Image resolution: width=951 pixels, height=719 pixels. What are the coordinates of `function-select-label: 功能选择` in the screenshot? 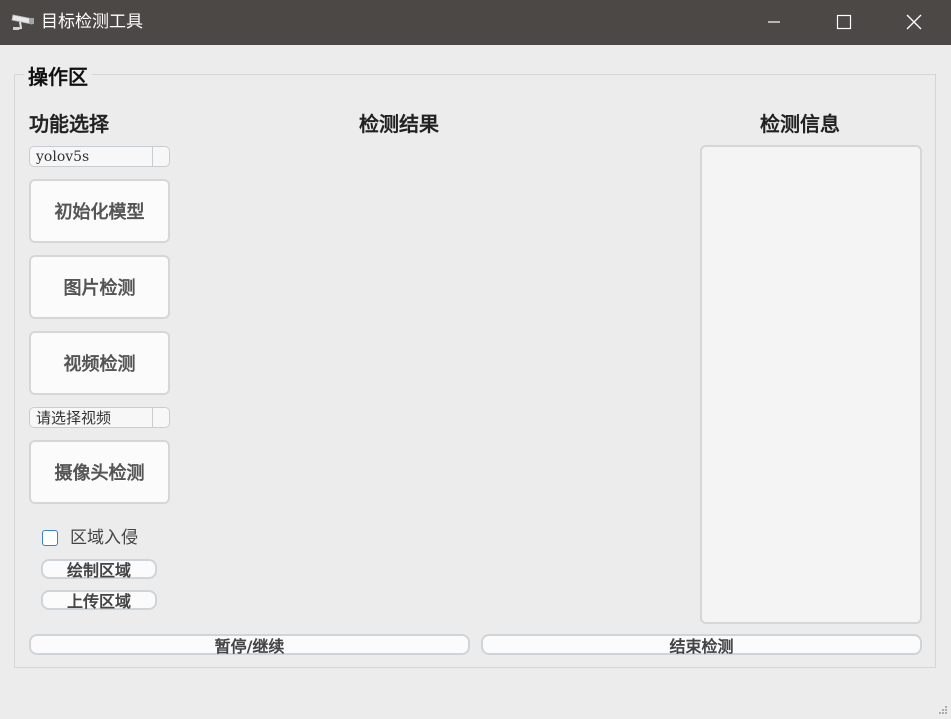 It's located at (69, 124).